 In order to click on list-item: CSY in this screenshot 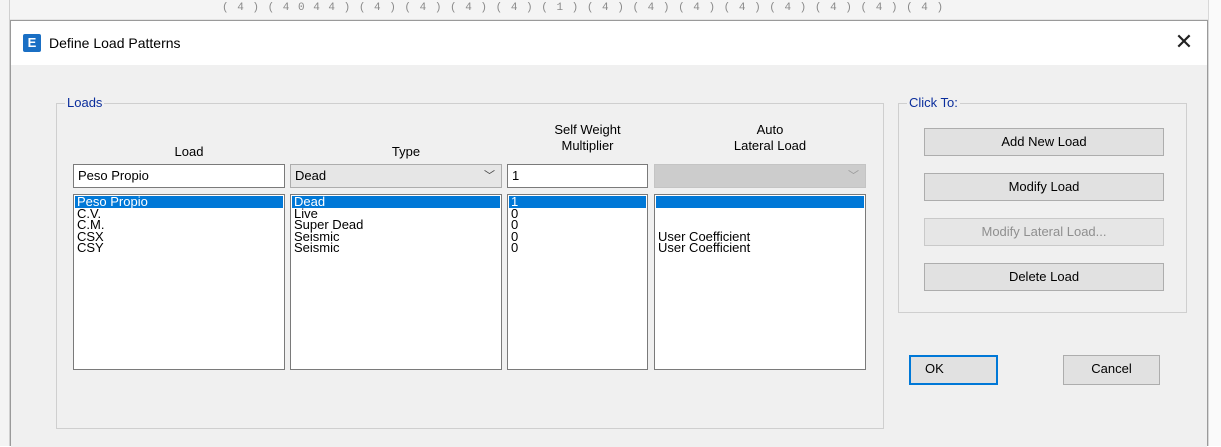, I will do `click(179, 247)`.